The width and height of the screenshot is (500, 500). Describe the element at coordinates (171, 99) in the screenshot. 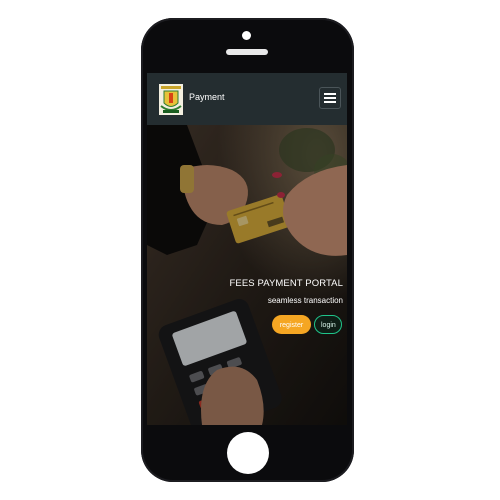

I see `school-crest-icon` at that location.